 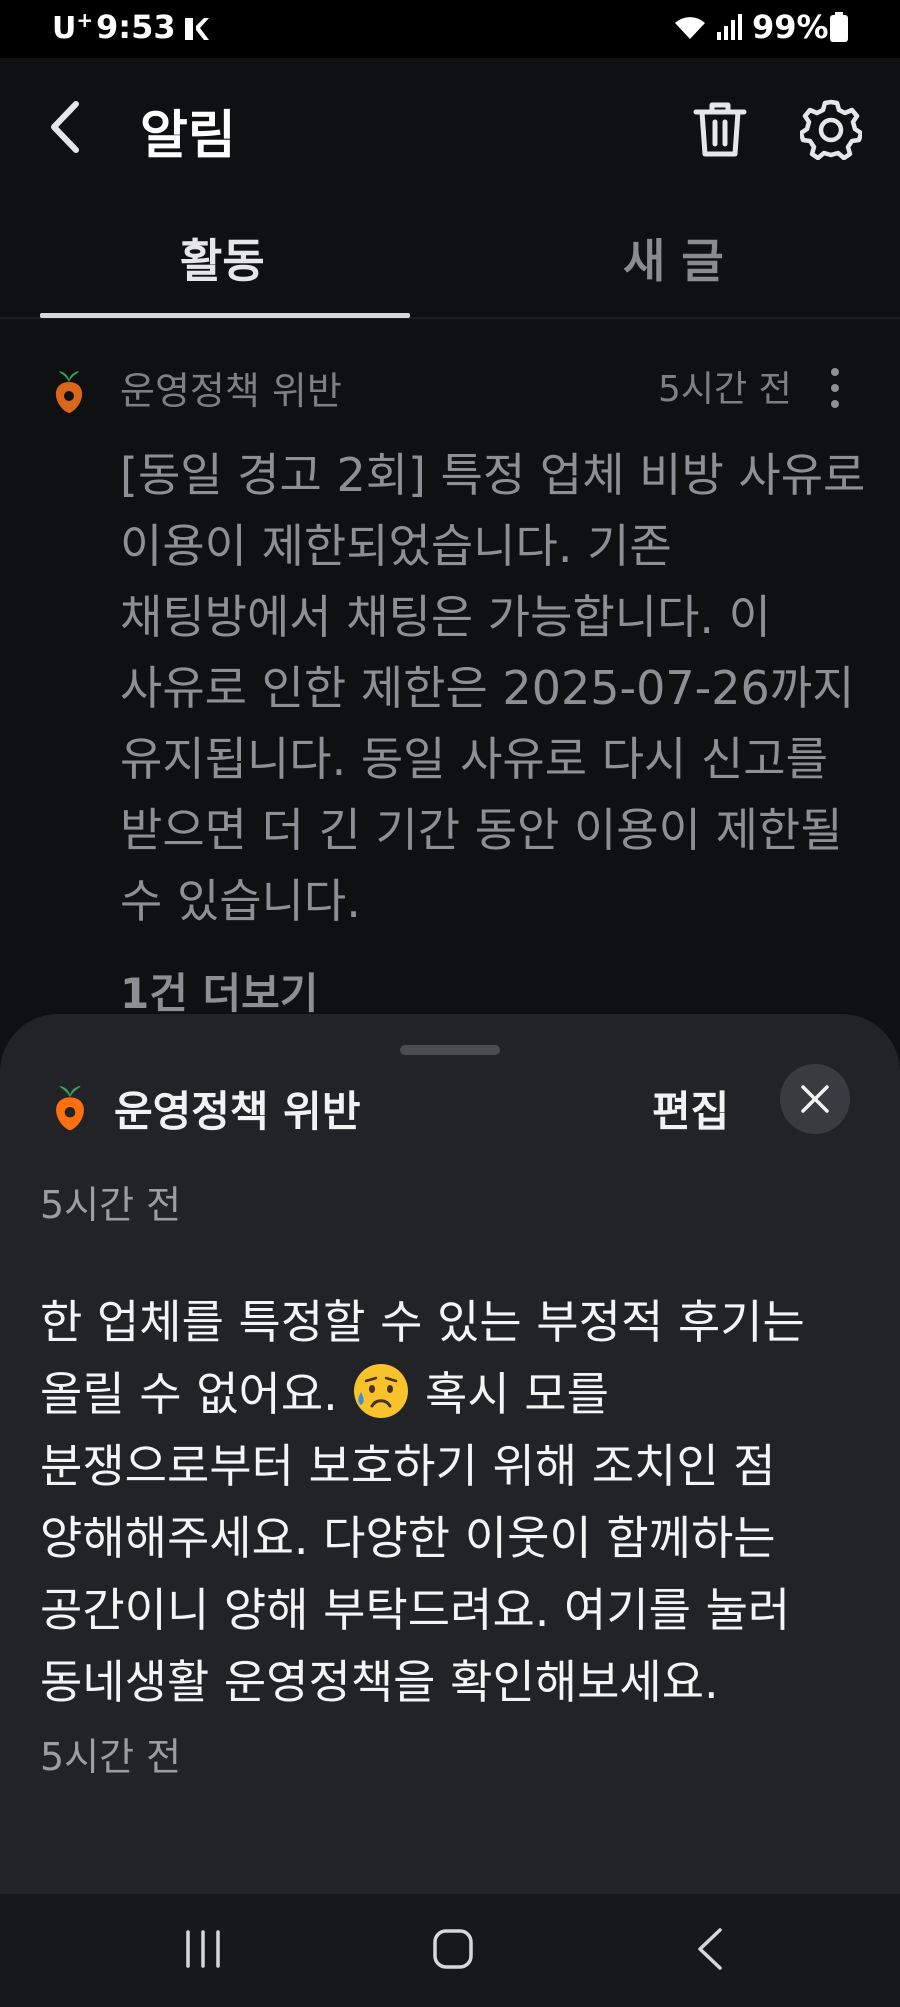 What do you see at coordinates (136, 27) in the screenshot?
I see `status-time: 9:53` at bounding box center [136, 27].